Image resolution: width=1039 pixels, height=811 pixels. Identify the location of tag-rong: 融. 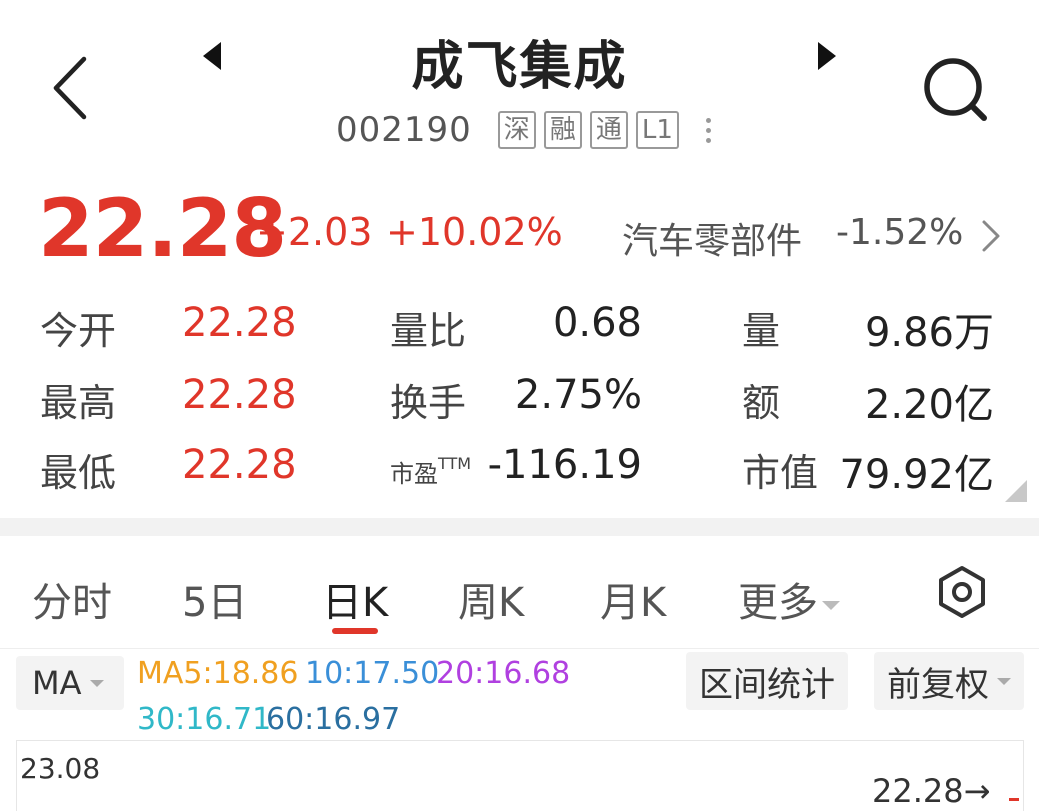
(562, 130).